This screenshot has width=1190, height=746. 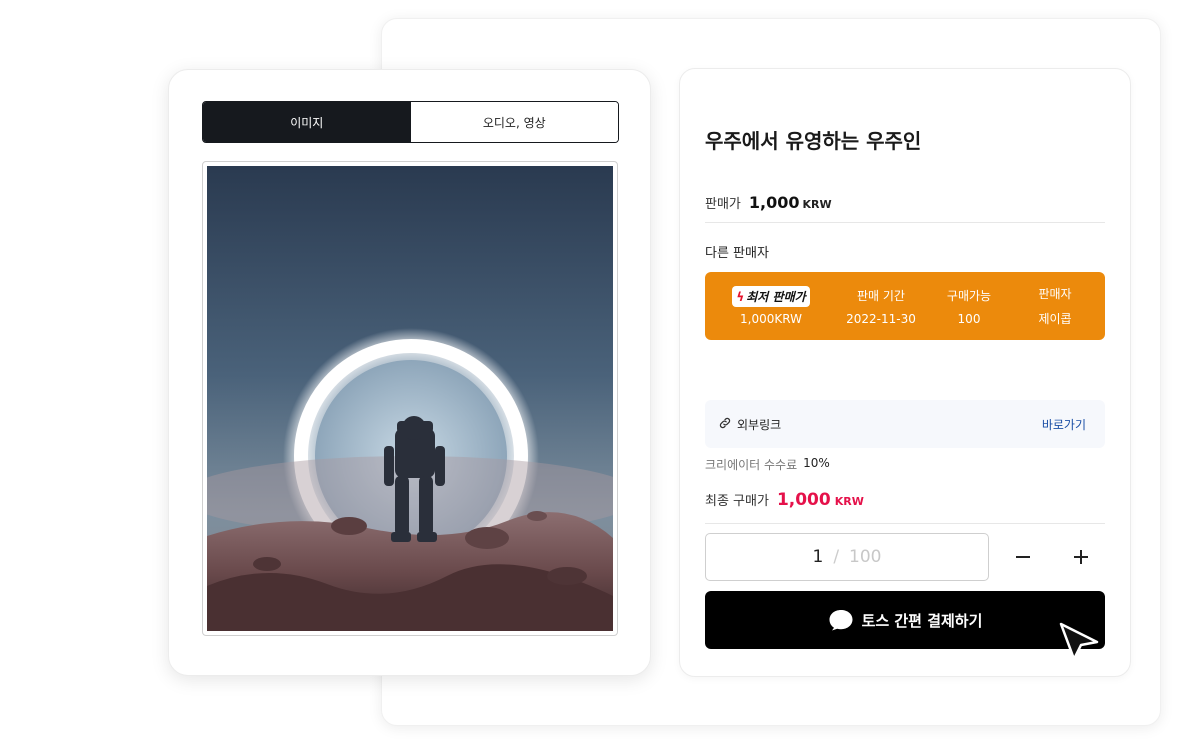 What do you see at coordinates (841, 620) in the screenshot?
I see `toss-icon` at bounding box center [841, 620].